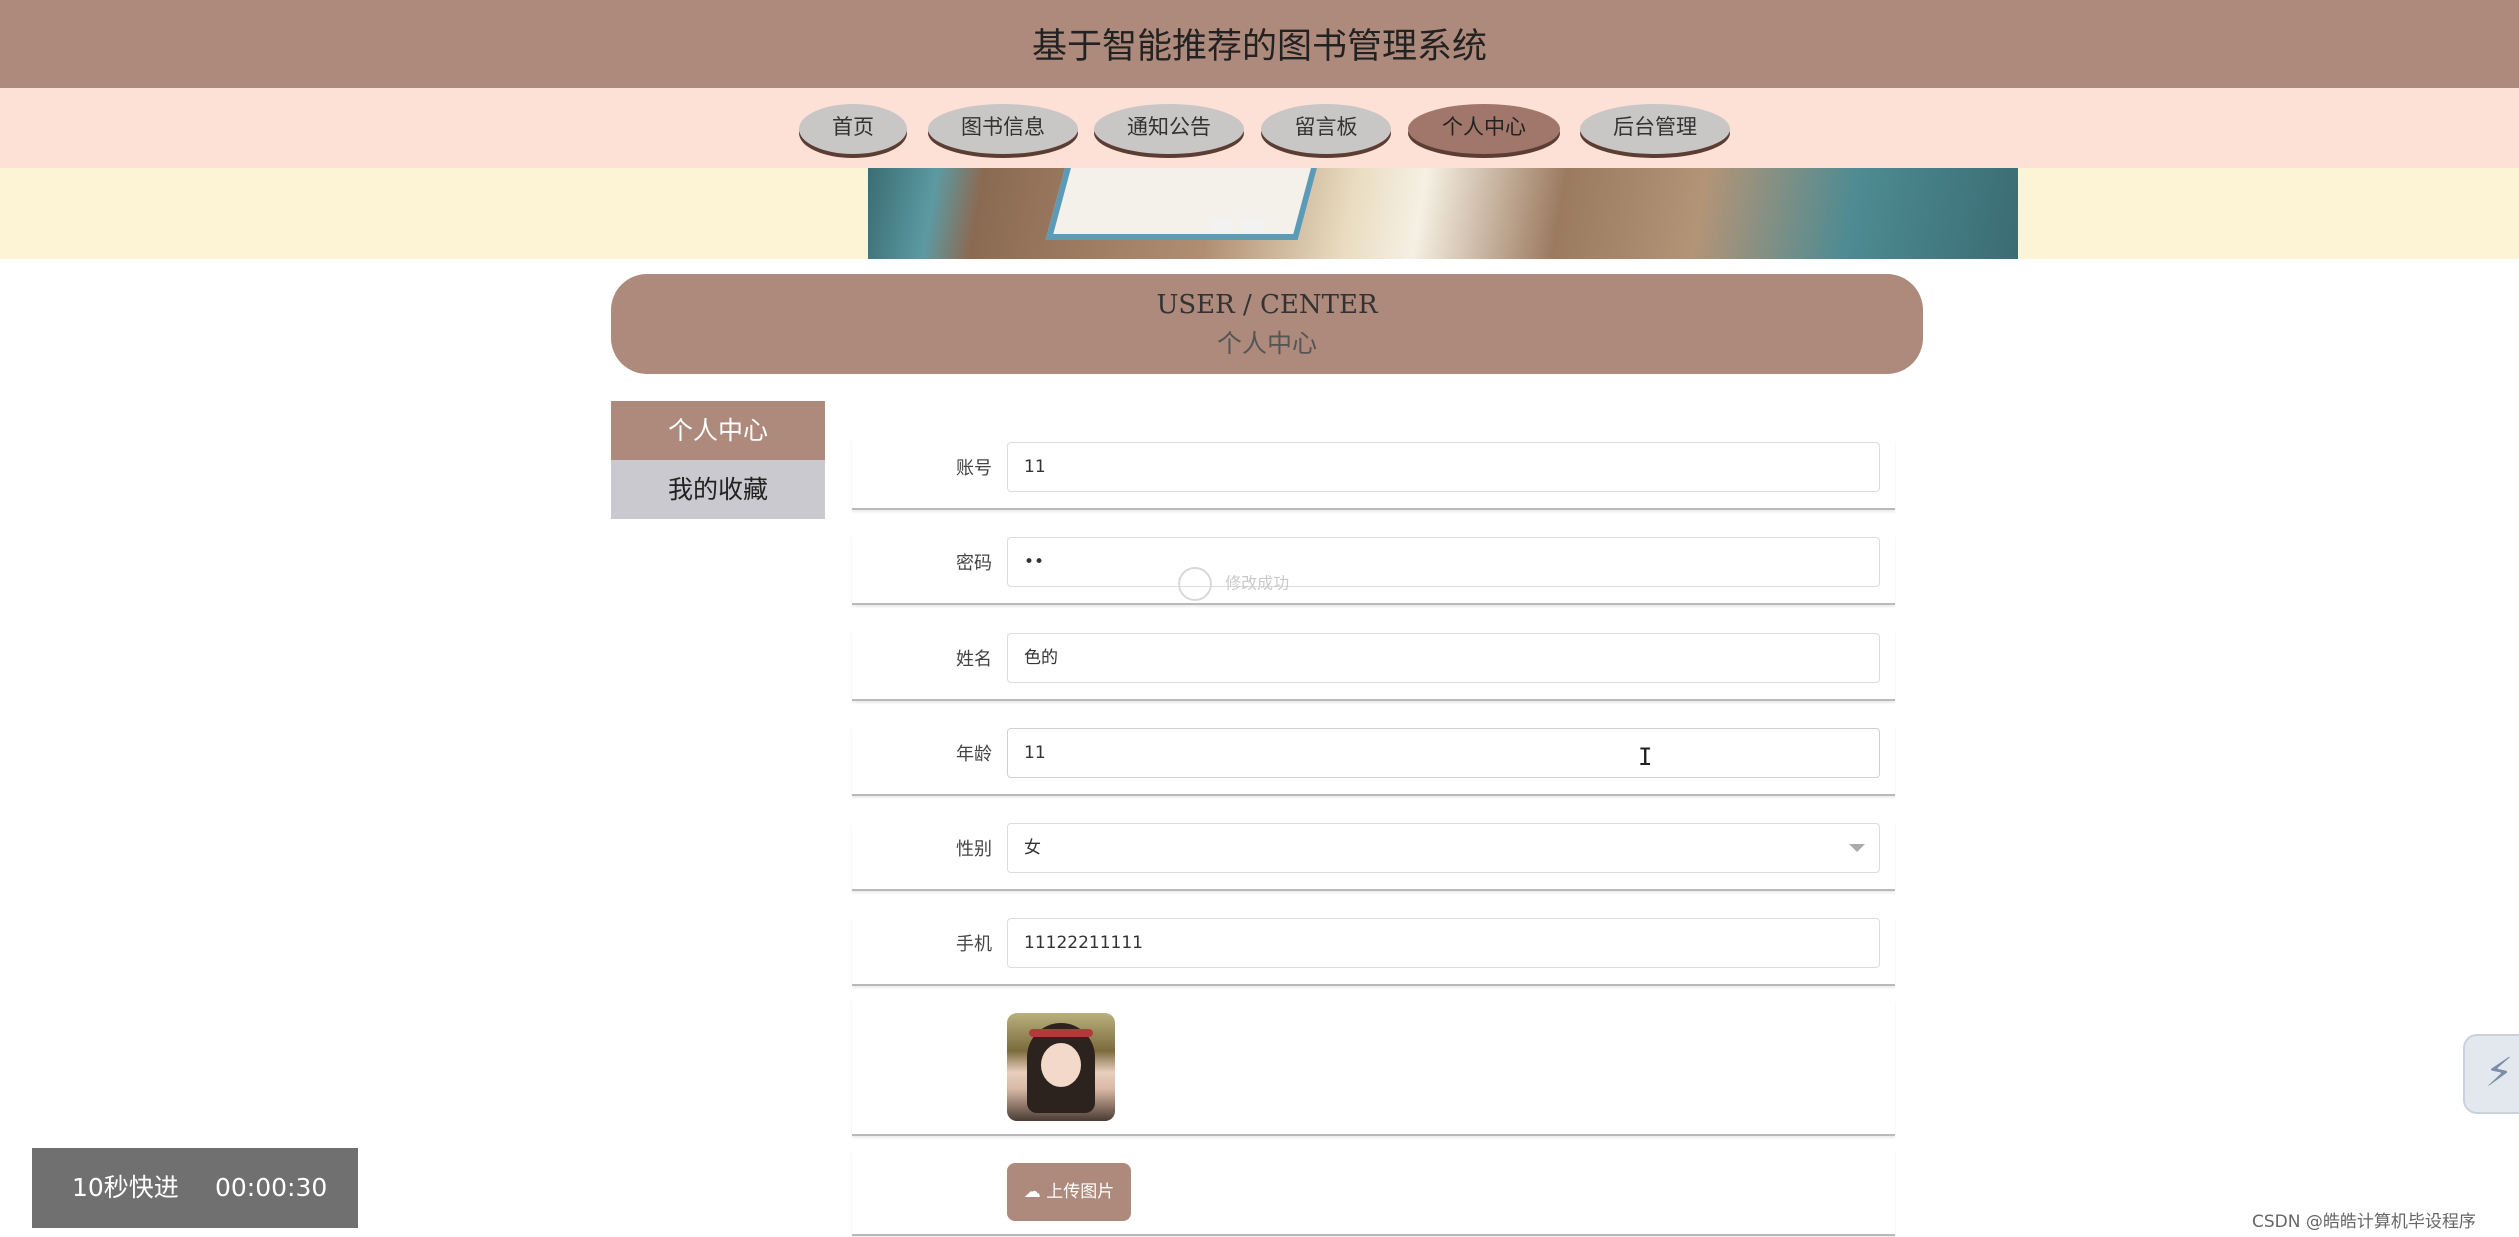 The width and height of the screenshot is (2519, 1237). Describe the element at coordinates (1267, 324) in the screenshot. I see `section-header: USER / CENTER 个人中心` at that location.